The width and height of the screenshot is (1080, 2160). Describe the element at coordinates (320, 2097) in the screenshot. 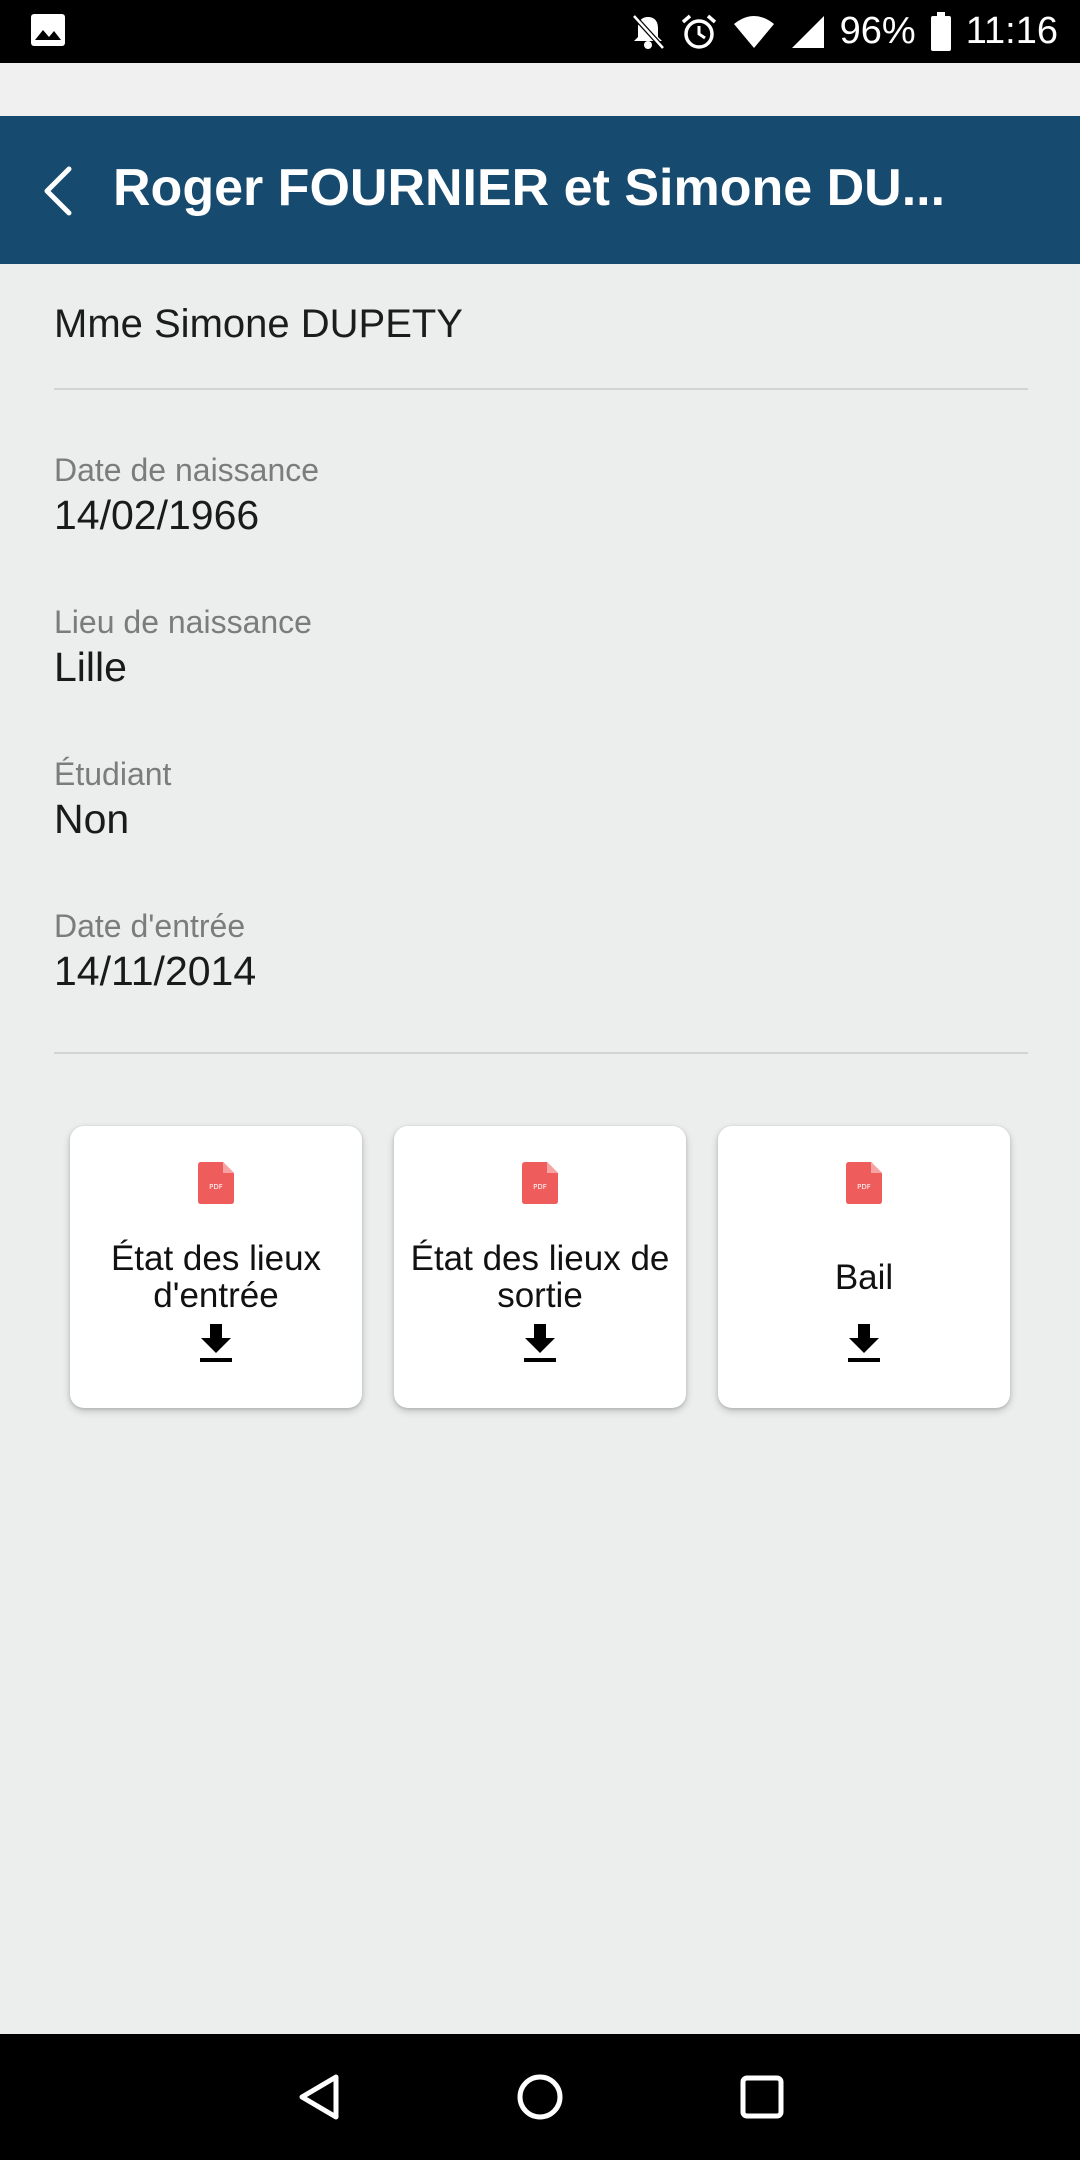

I see `back-triangle-icon` at that location.